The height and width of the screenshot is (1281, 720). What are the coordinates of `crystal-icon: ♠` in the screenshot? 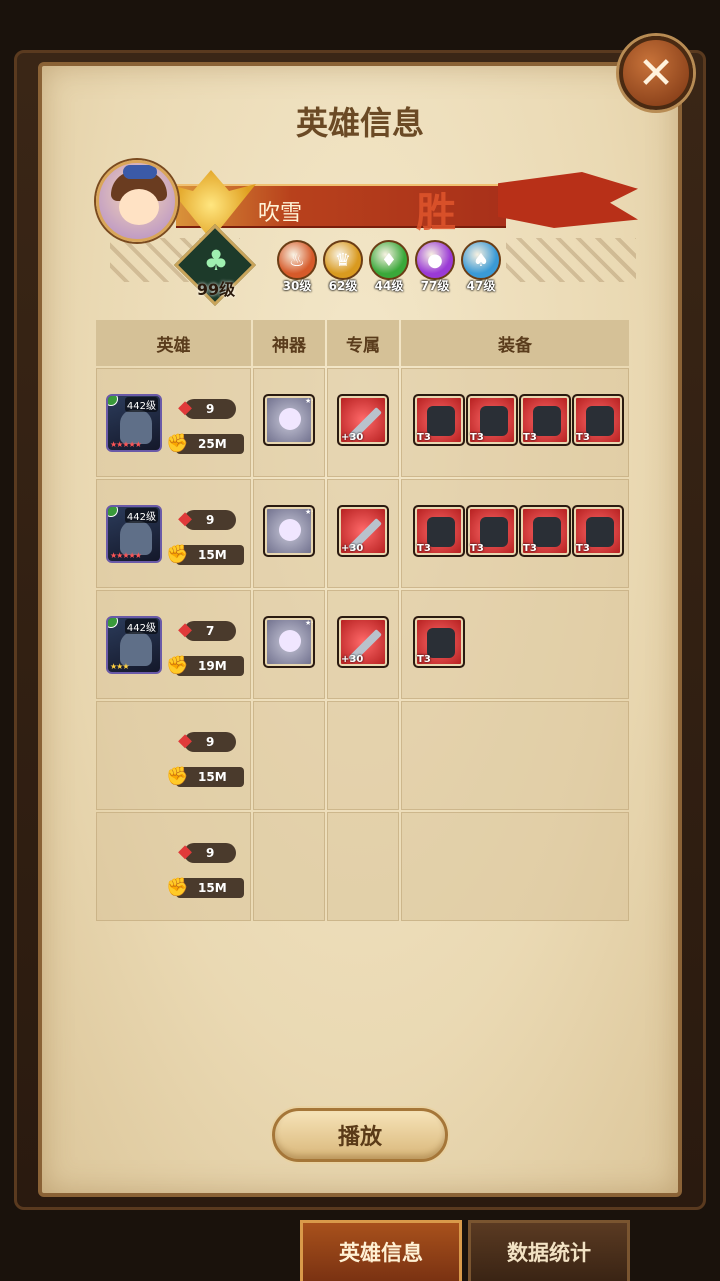 It's located at (481, 260).